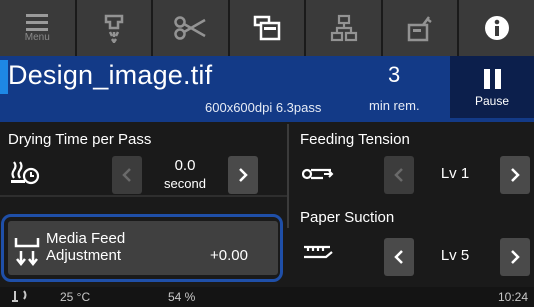  Describe the element at coordinates (347, 217) in the screenshot. I see `paper-suction-title: Paper Suction` at that location.